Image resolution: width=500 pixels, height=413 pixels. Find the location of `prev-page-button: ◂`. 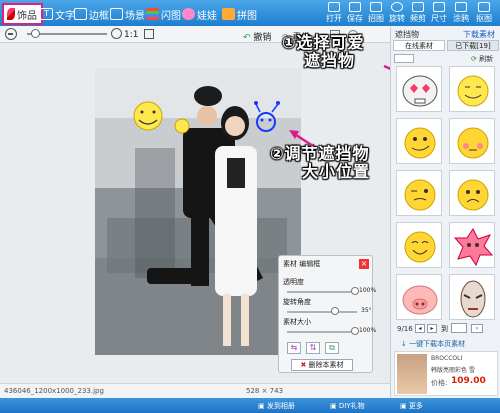

prev-page-button: ◂ is located at coordinates (420, 328).